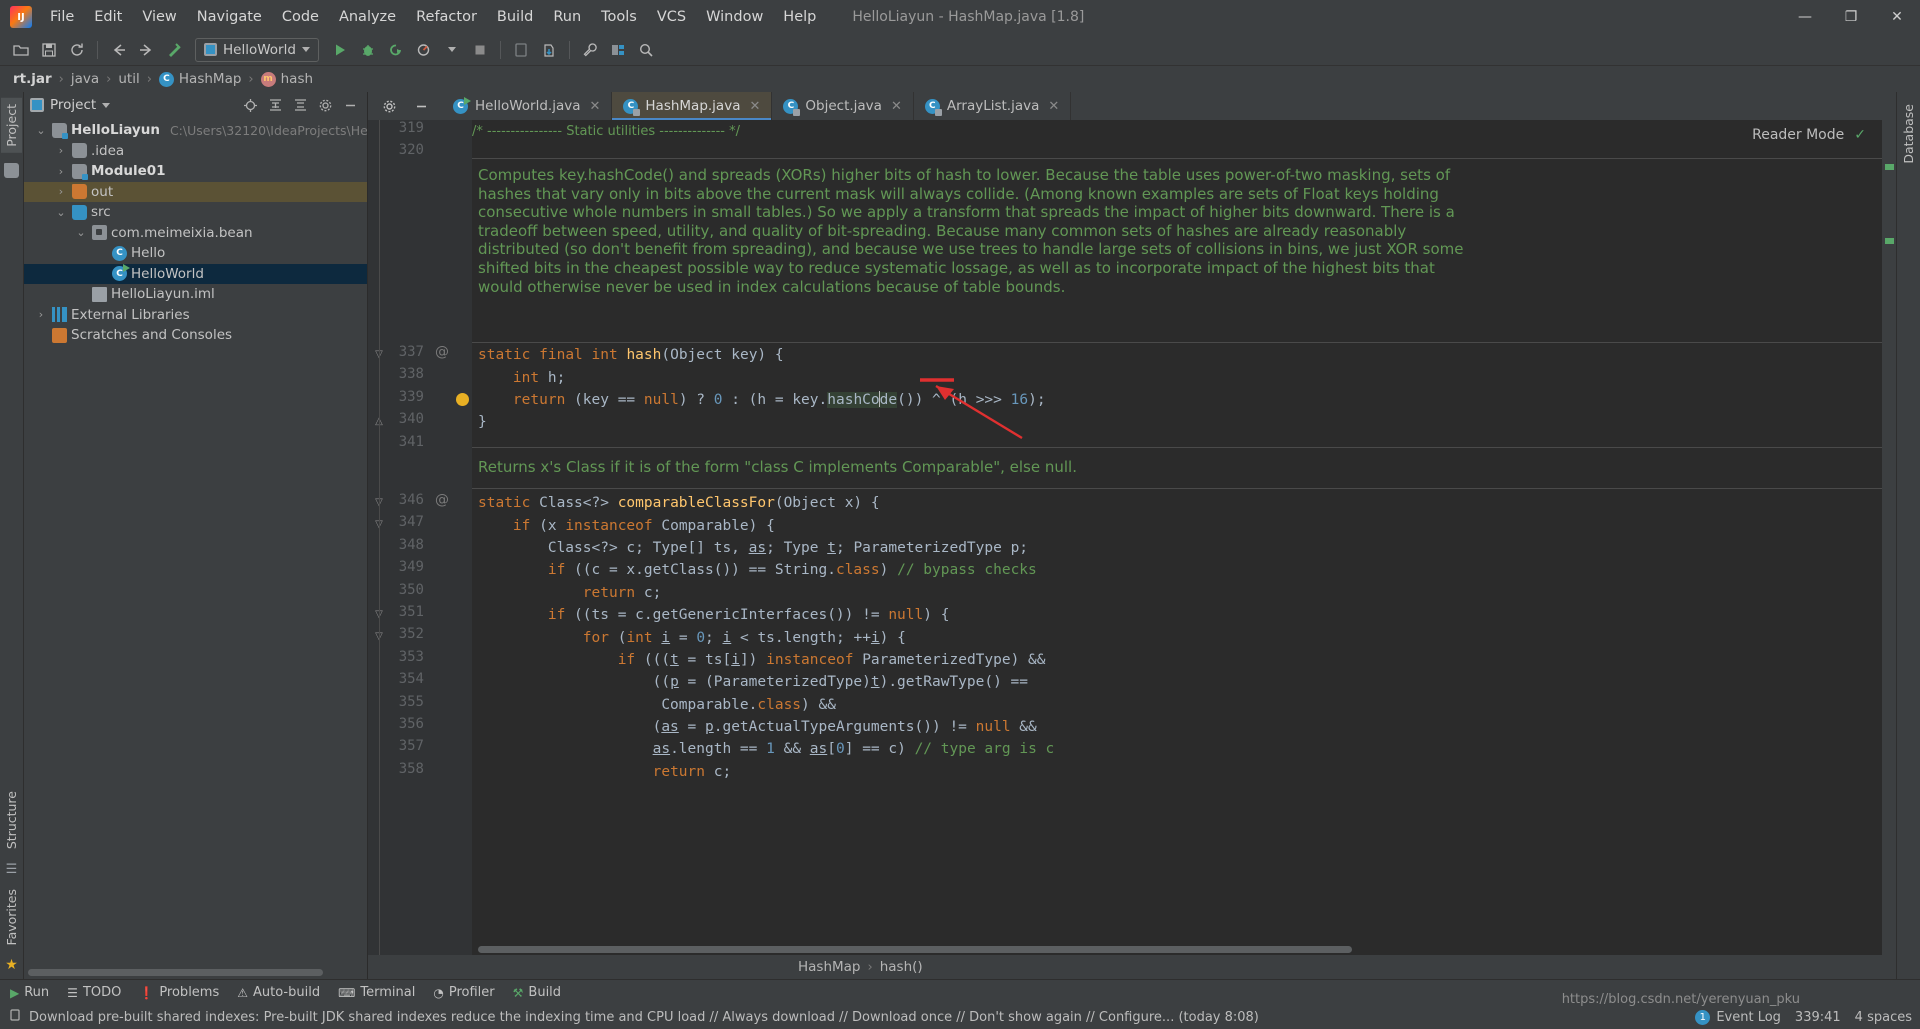 Image resolution: width=1920 pixels, height=1029 pixels. I want to click on save-all-icon, so click(49, 50).